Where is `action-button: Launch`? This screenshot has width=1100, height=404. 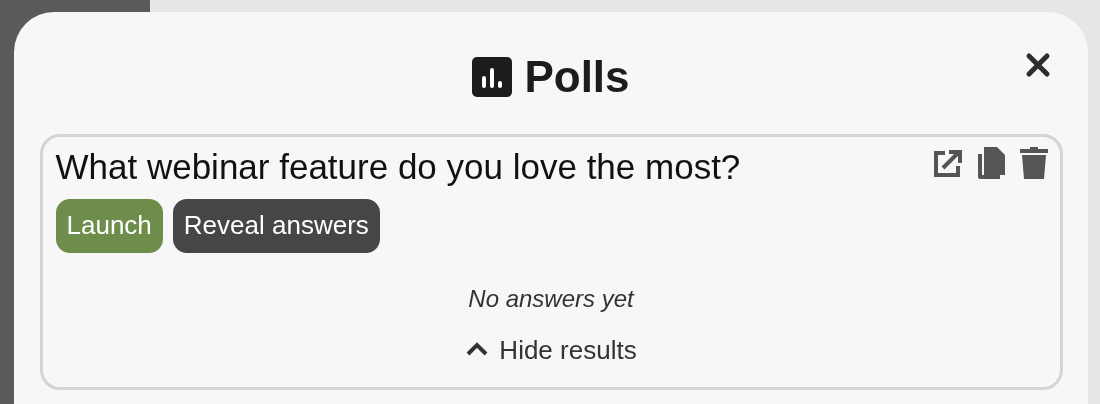
action-button: Launch is located at coordinates (109, 225).